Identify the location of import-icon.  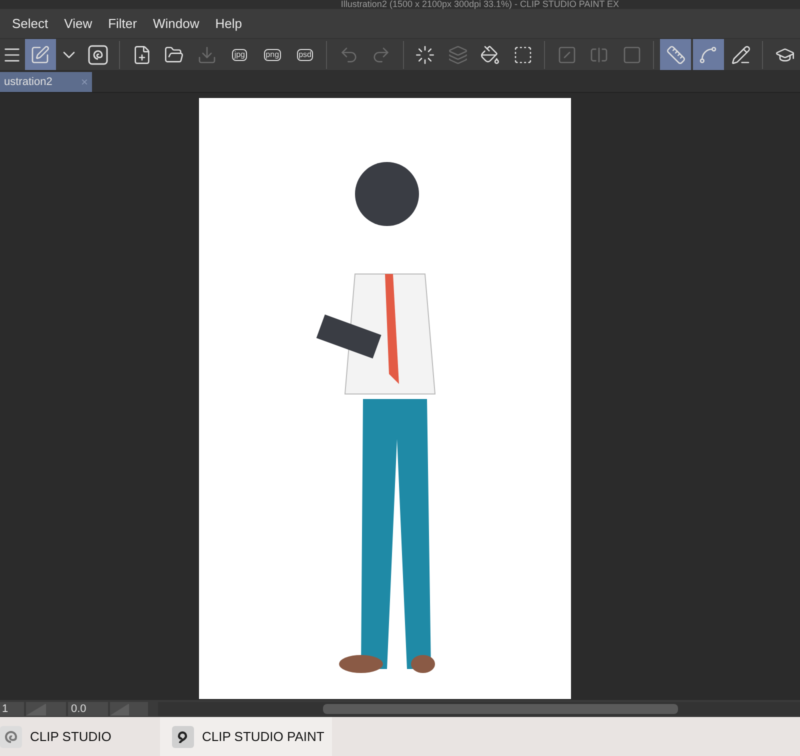
(207, 54).